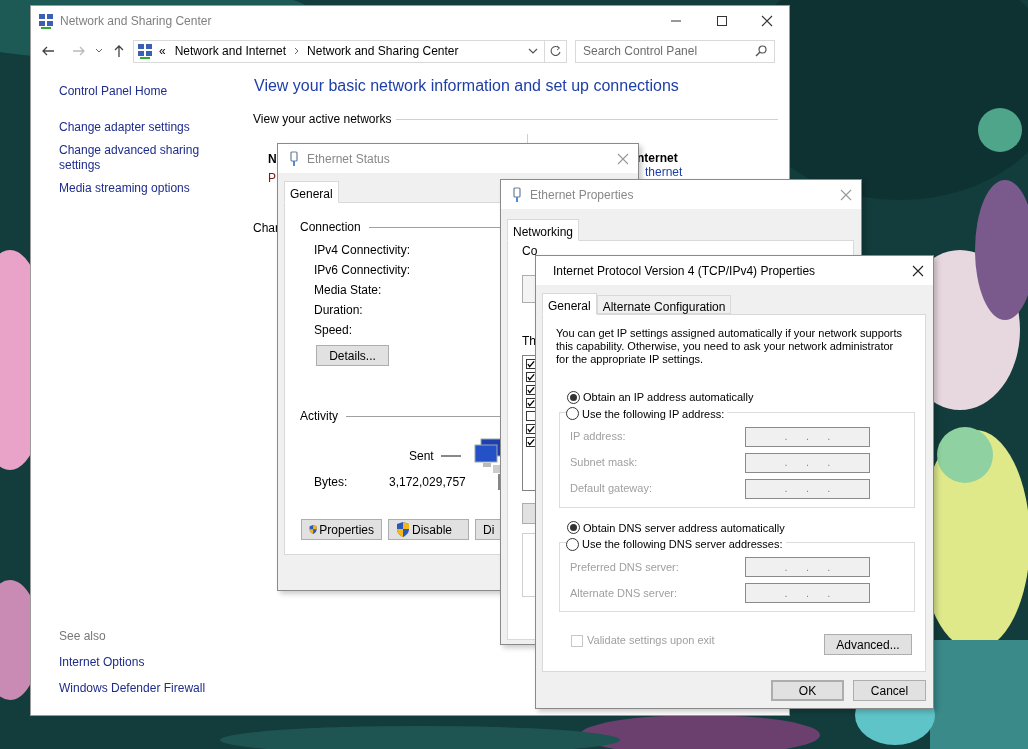  Describe the element at coordinates (362, 249) in the screenshot. I see `field-label: IPv4 Connectivity:` at that location.